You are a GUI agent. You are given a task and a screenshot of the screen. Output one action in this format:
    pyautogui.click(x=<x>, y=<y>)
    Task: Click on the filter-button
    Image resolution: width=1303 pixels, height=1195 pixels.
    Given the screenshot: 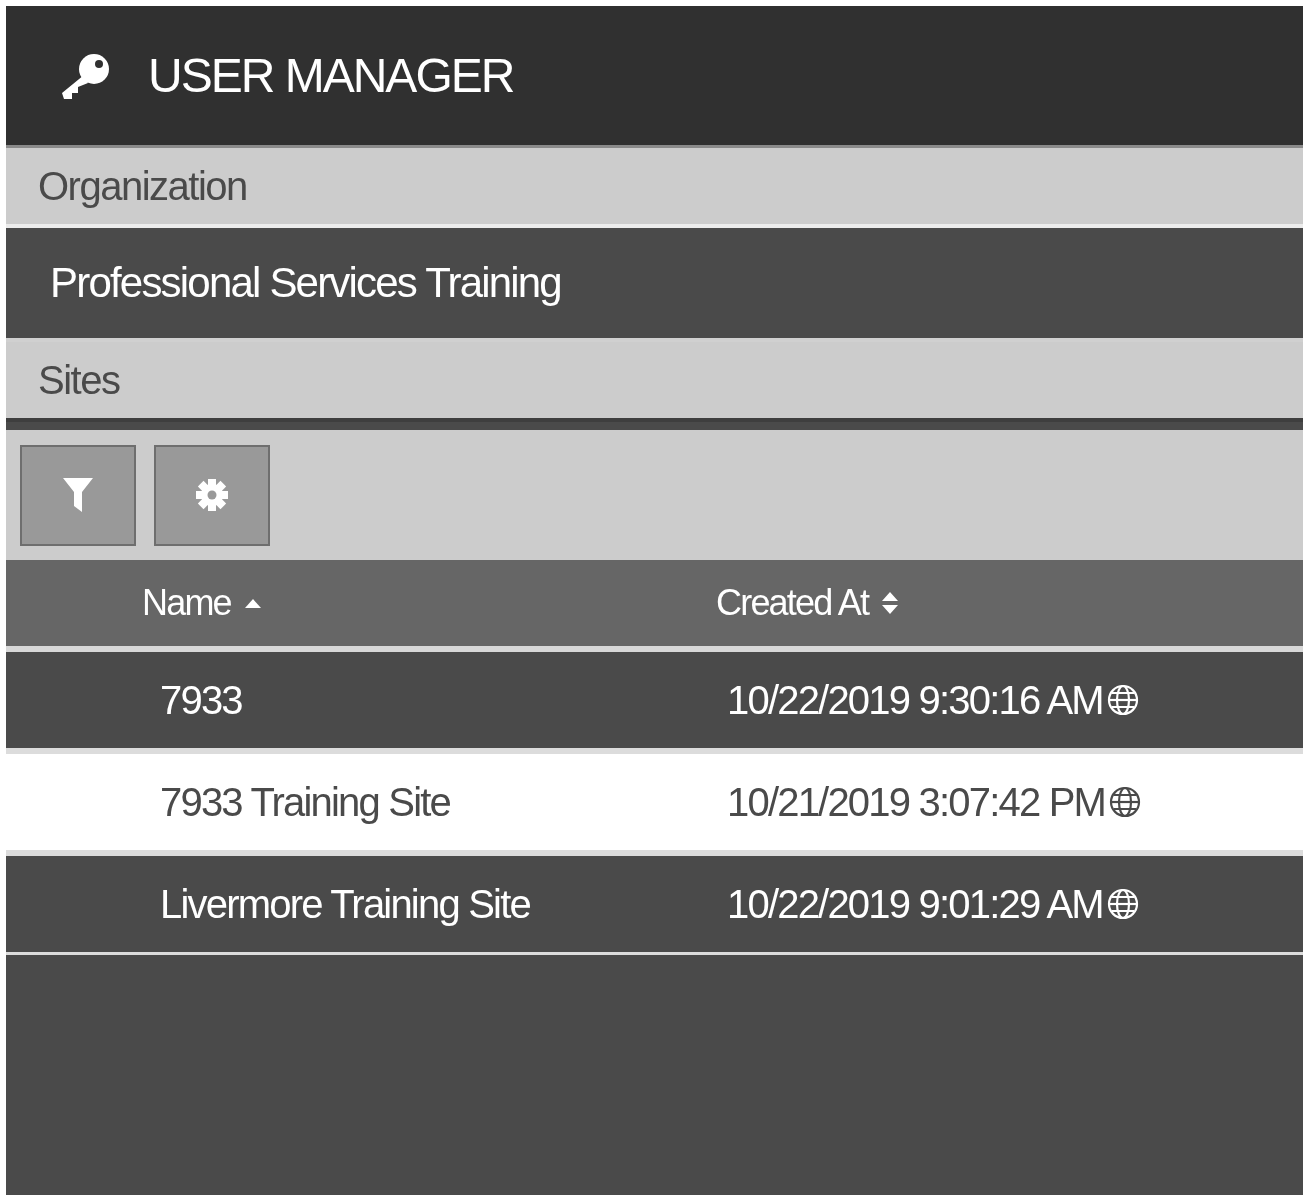 What is the action you would take?
    pyautogui.click(x=78, y=495)
    